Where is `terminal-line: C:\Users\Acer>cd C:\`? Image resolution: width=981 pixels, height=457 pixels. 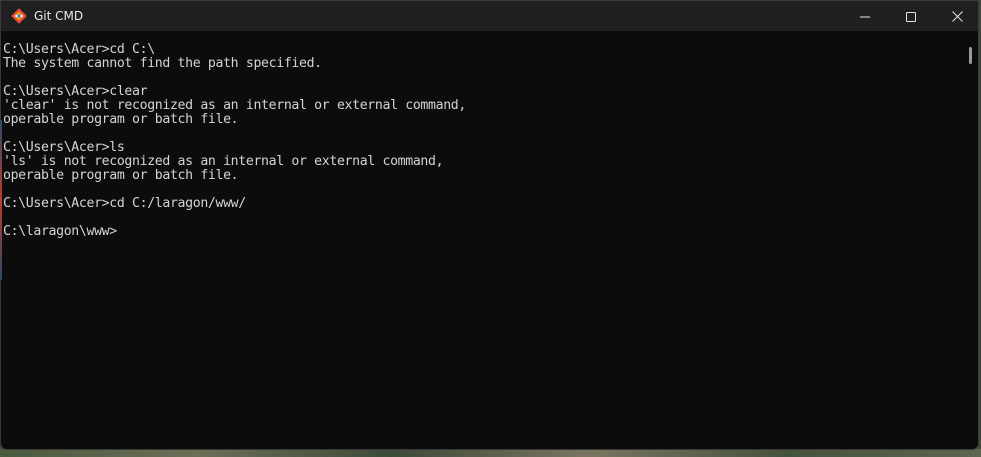 terminal-line: C:\Users\Acer>cd C:\ is located at coordinates (79, 49).